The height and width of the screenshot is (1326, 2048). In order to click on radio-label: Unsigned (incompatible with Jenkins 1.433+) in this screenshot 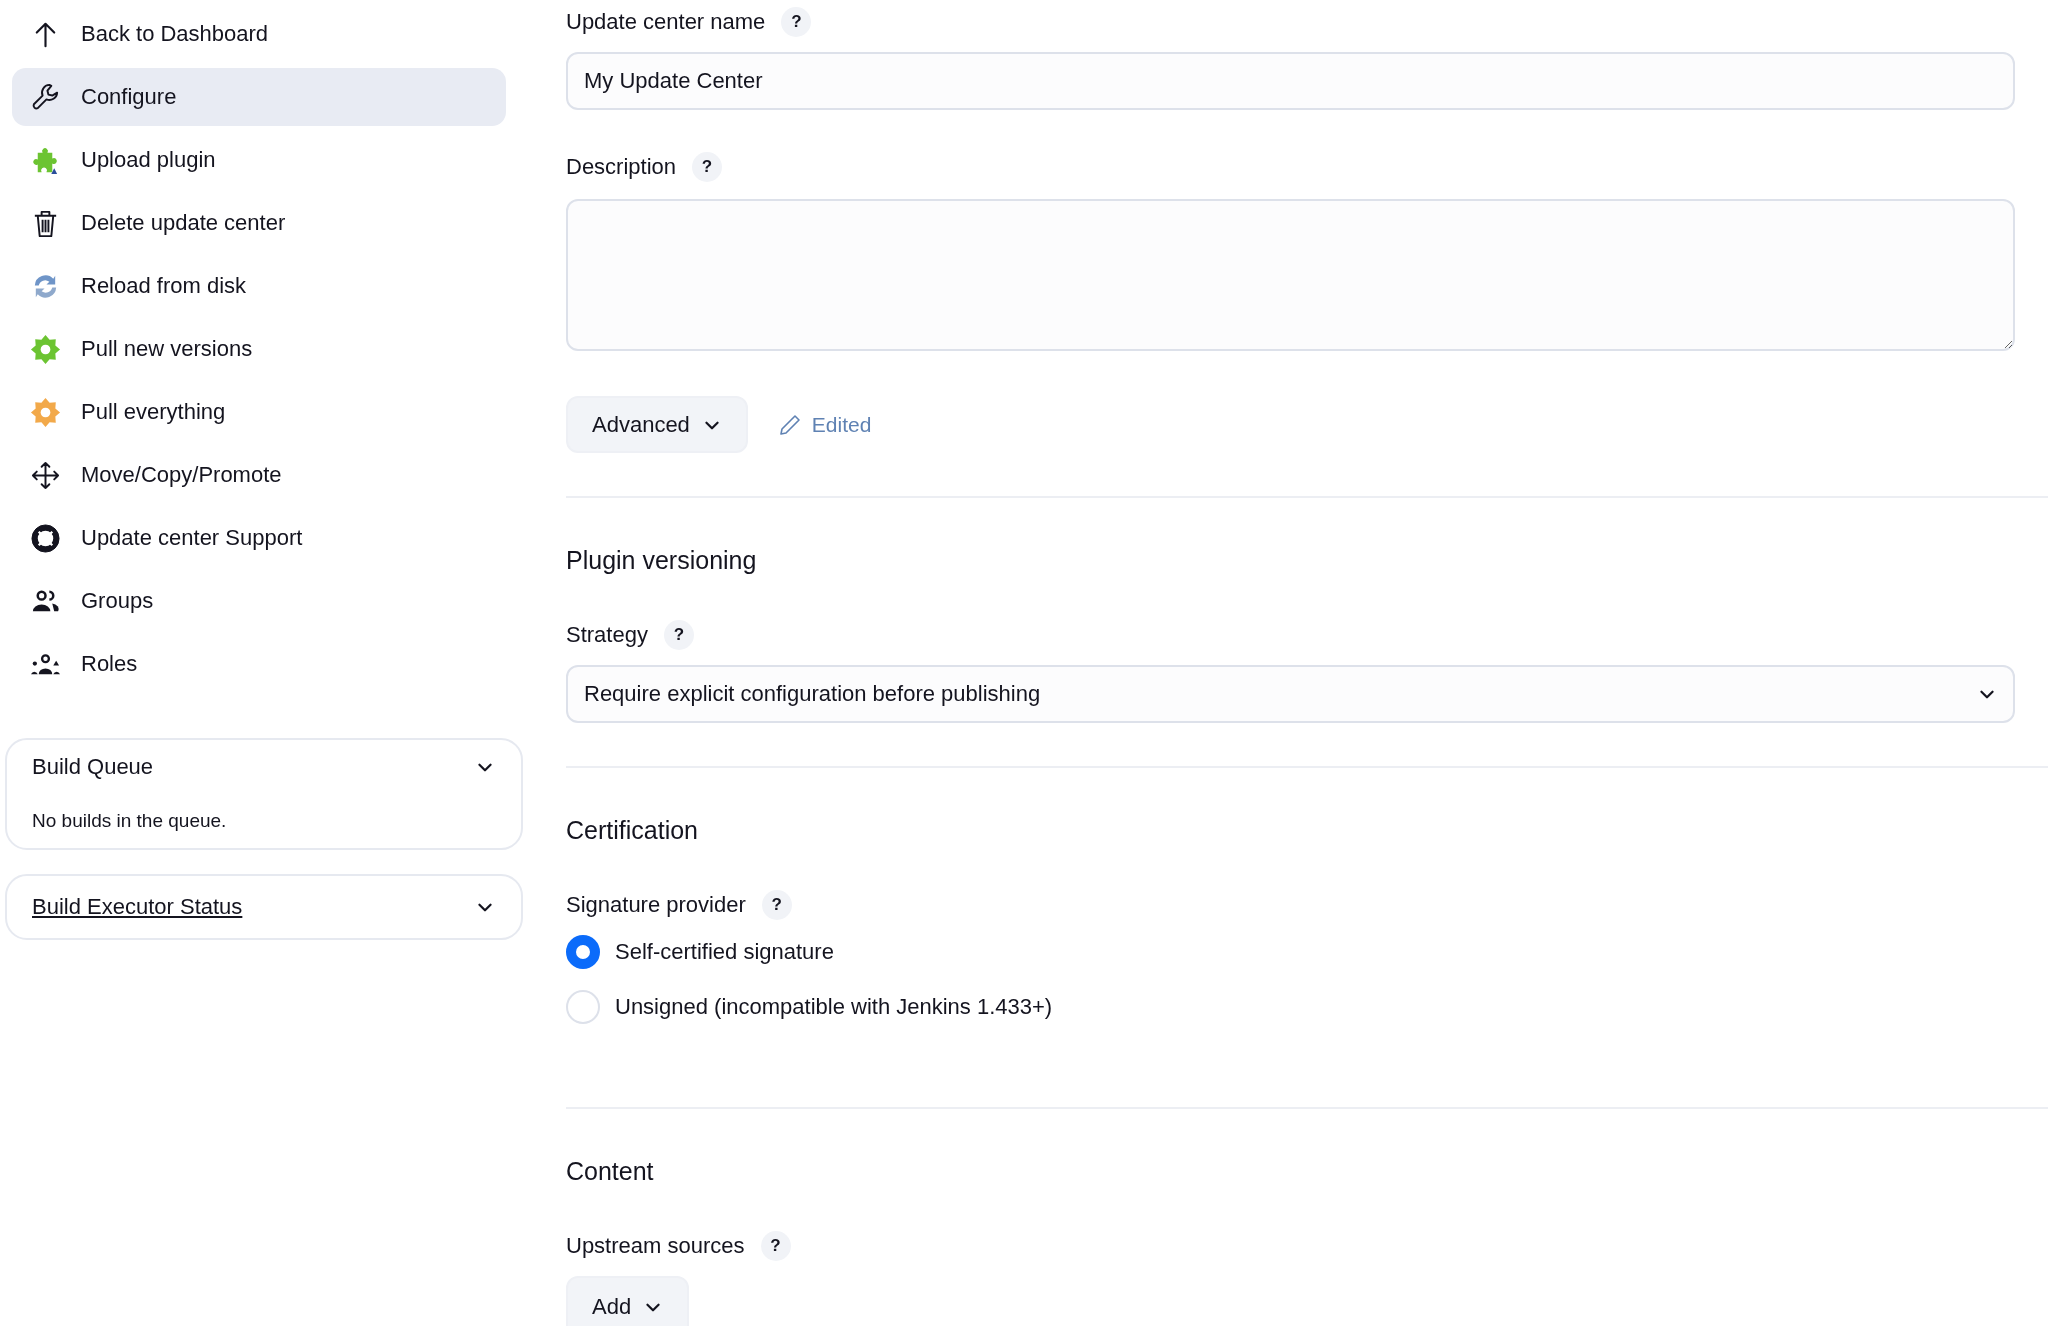, I will do `click(834, 1007)`.